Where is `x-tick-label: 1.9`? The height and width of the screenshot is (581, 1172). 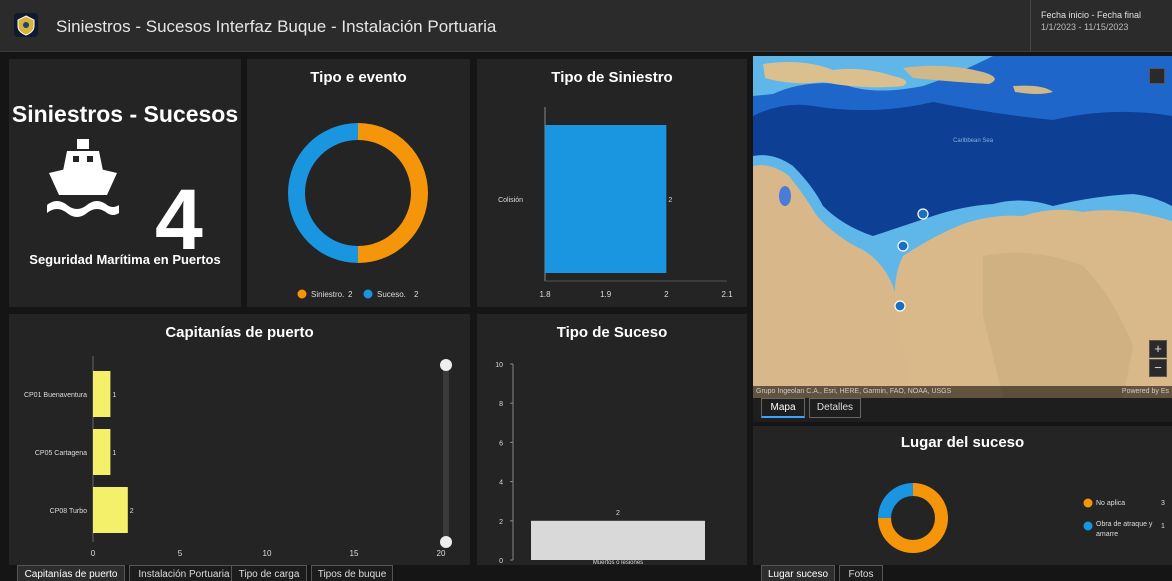 x-tick-label: 1.9 is located at coordinates (606, 294).